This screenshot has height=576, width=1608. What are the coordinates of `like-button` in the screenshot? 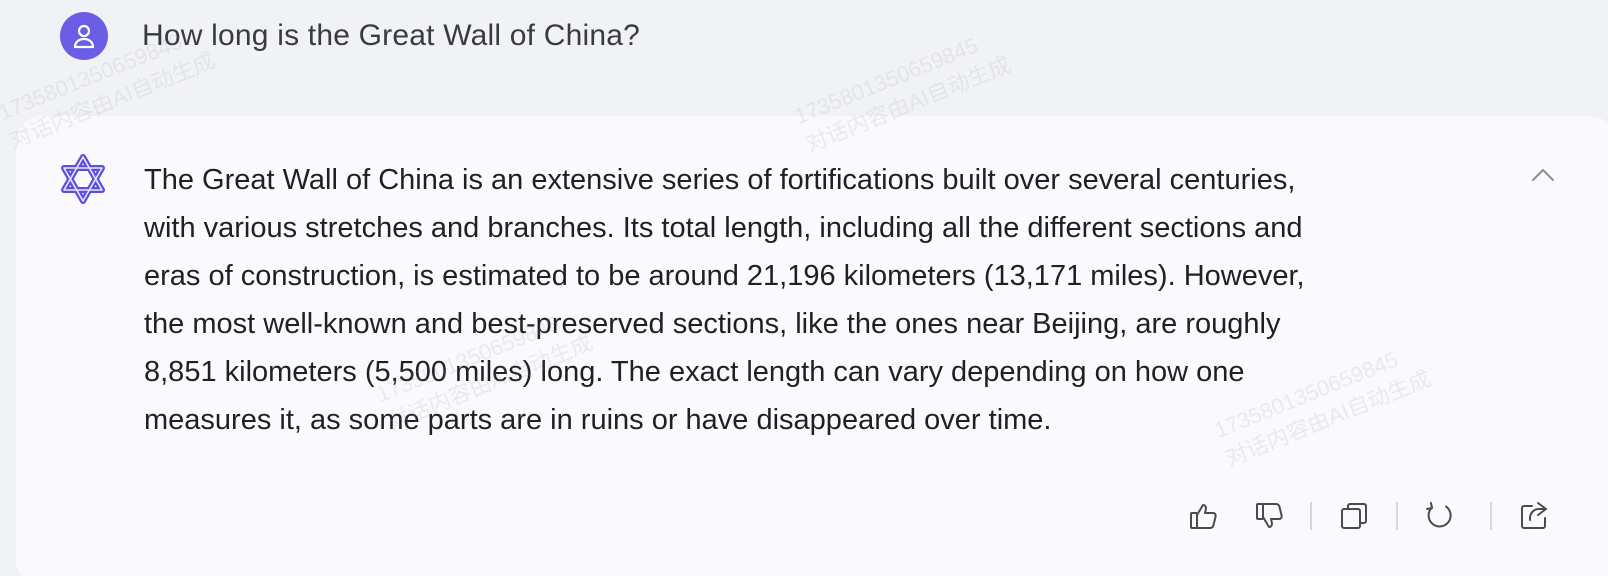 It's located at (1204, 516).